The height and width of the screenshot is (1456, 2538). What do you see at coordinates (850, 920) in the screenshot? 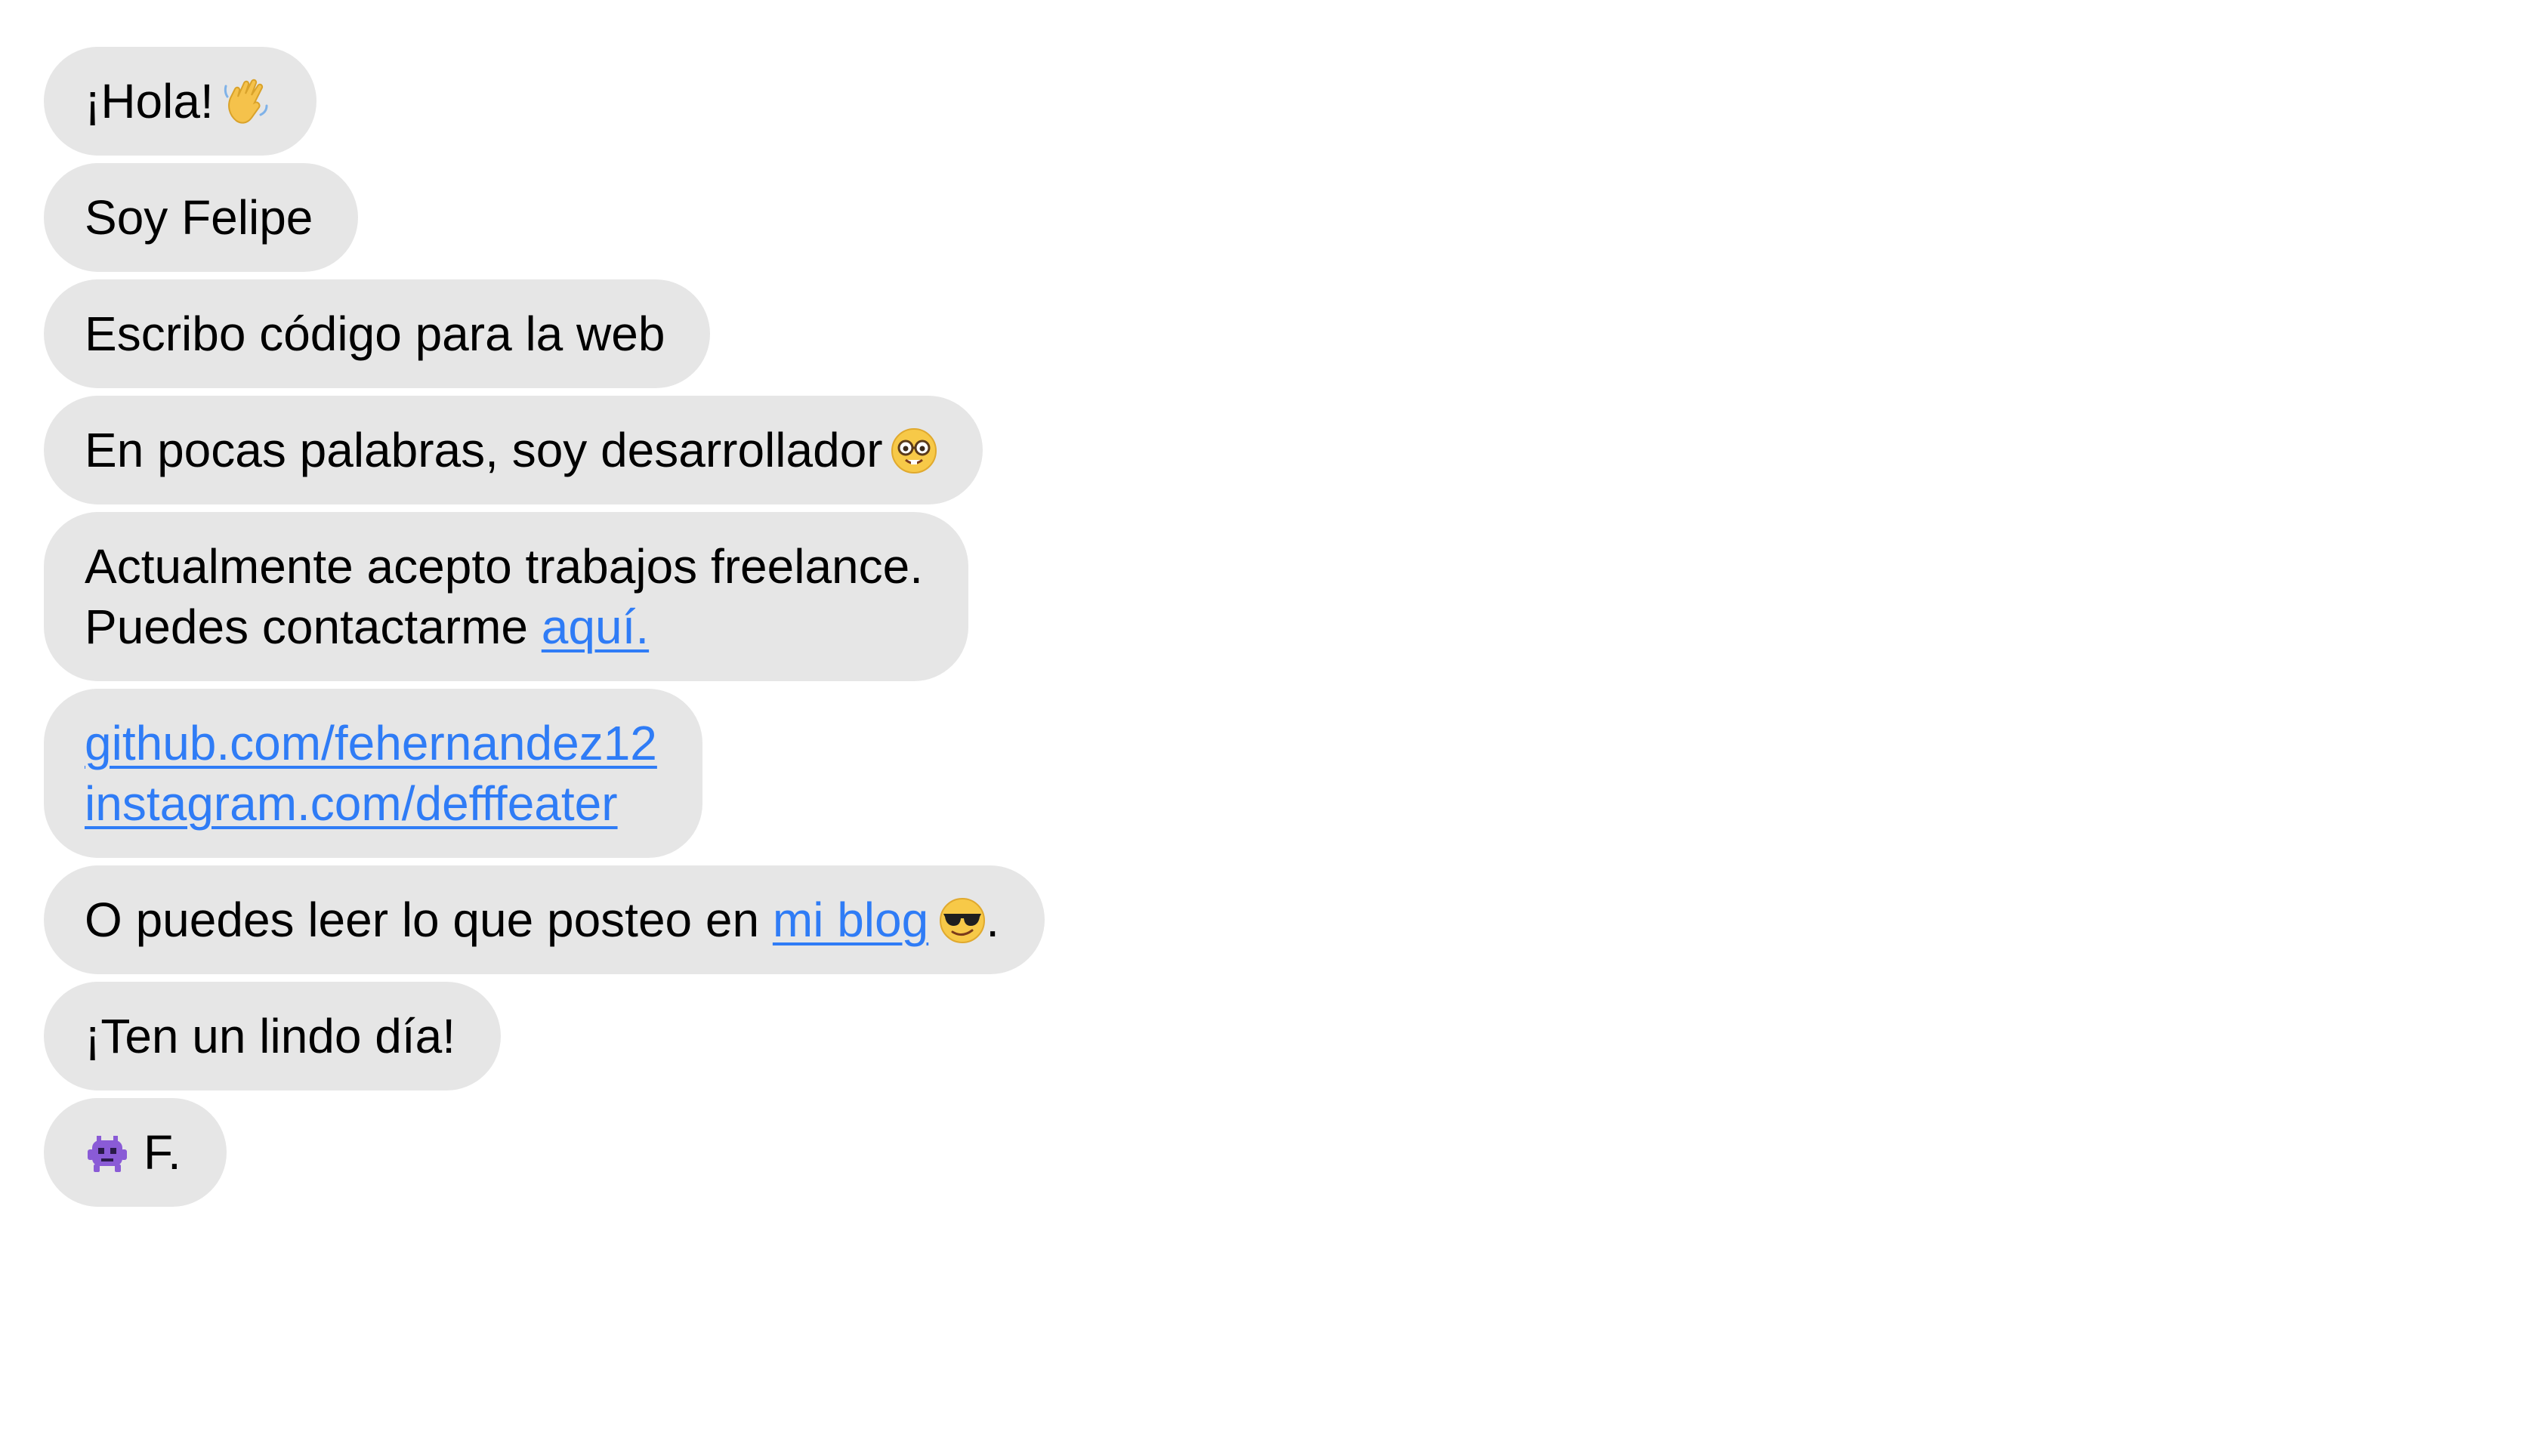
I see `blog-link-text: mi blog` at bounding box center [850, 920].